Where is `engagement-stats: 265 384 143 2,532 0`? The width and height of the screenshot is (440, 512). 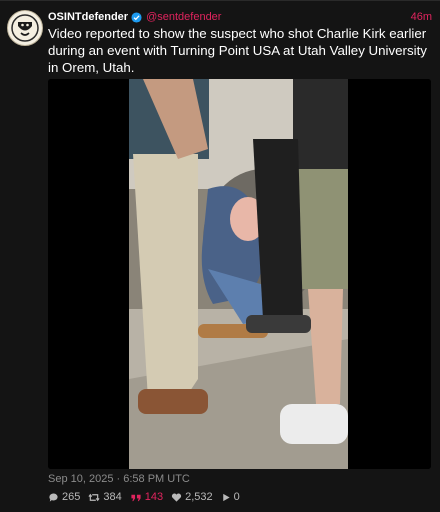
engagement-stats: 265 384 143 2,532 0 is located at coordinates (148, 497).